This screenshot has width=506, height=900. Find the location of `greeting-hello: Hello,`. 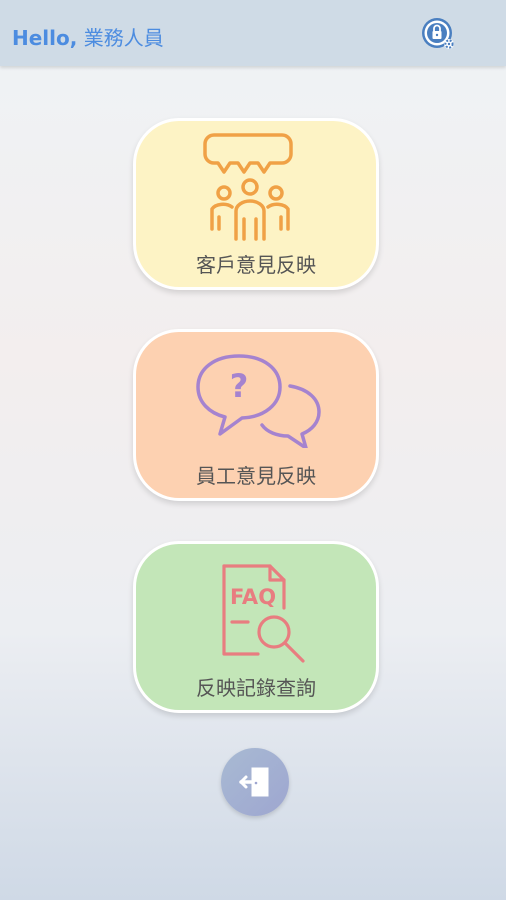

greeting-hello: Hello, is located at coordinates (45, 38).